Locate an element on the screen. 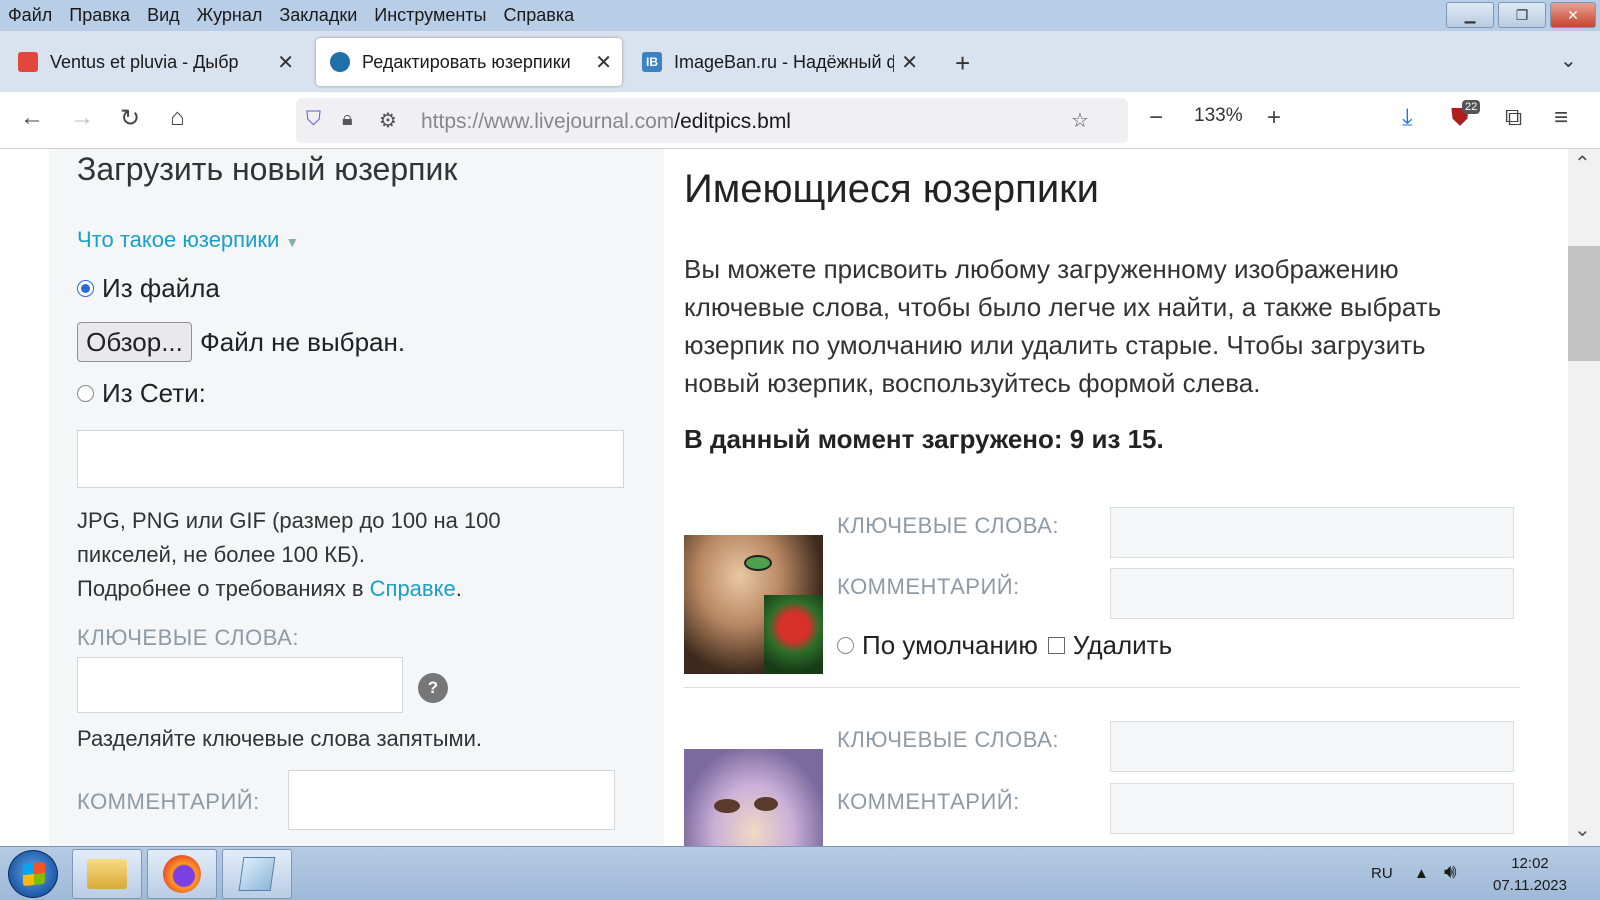 The height and width of the screenshot is (900, 1600). keywords-input is located at coordinates (240, 685).